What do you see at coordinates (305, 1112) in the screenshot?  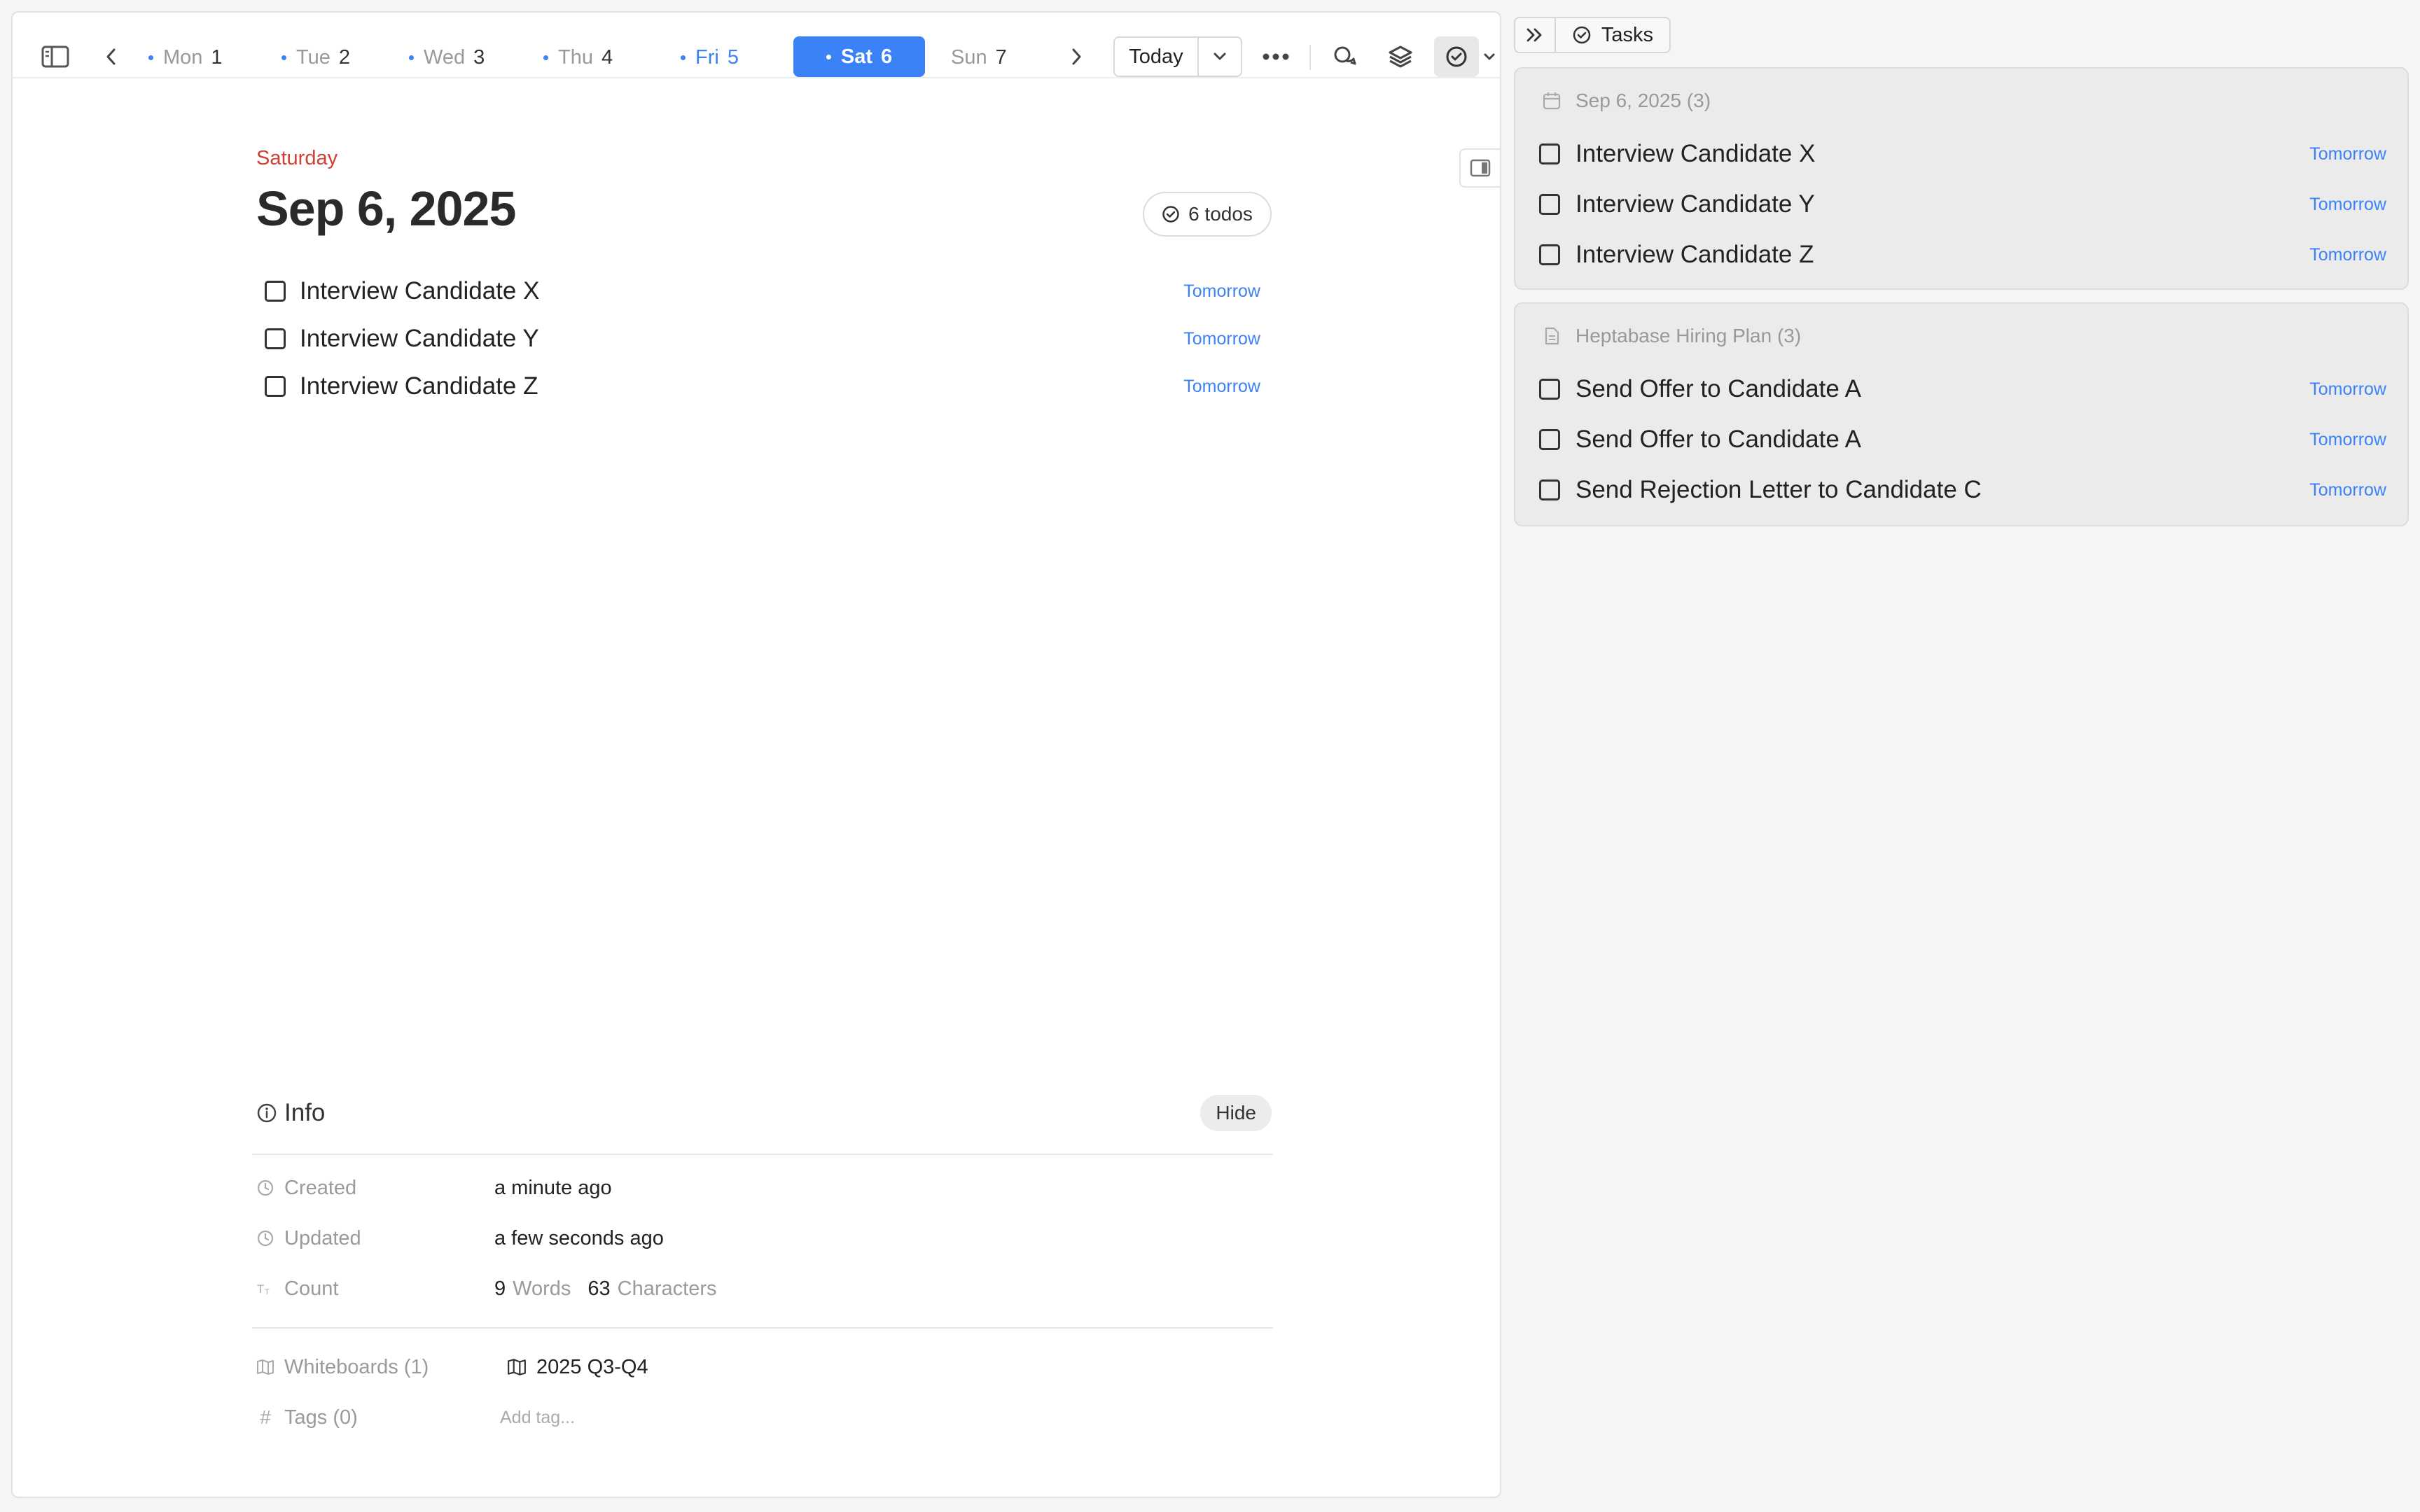 I see `info-title: Info` at bounding box center [305, 1112].